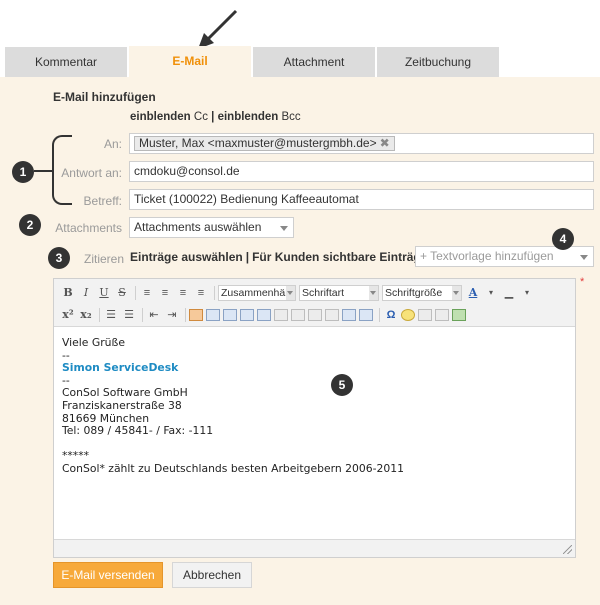 Image resolution: width=600 pixels, height=605 pixels. Describe the element at coordinates (30, 225) in the screenshot. I see `callout-badge-2: 2` at that location.